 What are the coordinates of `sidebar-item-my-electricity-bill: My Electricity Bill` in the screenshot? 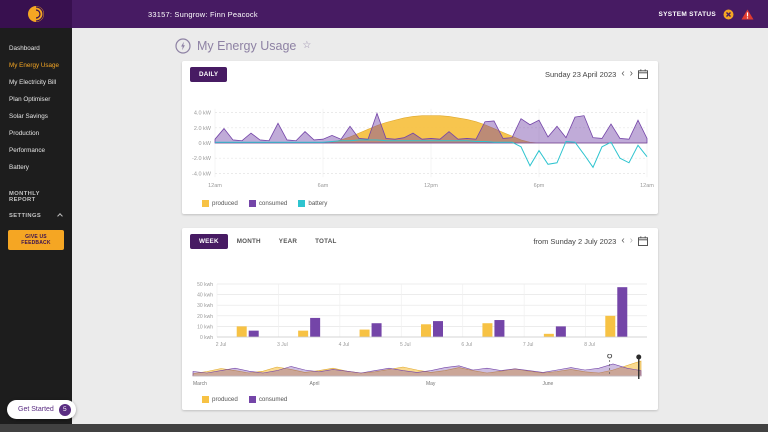 It's located at (36, 82).